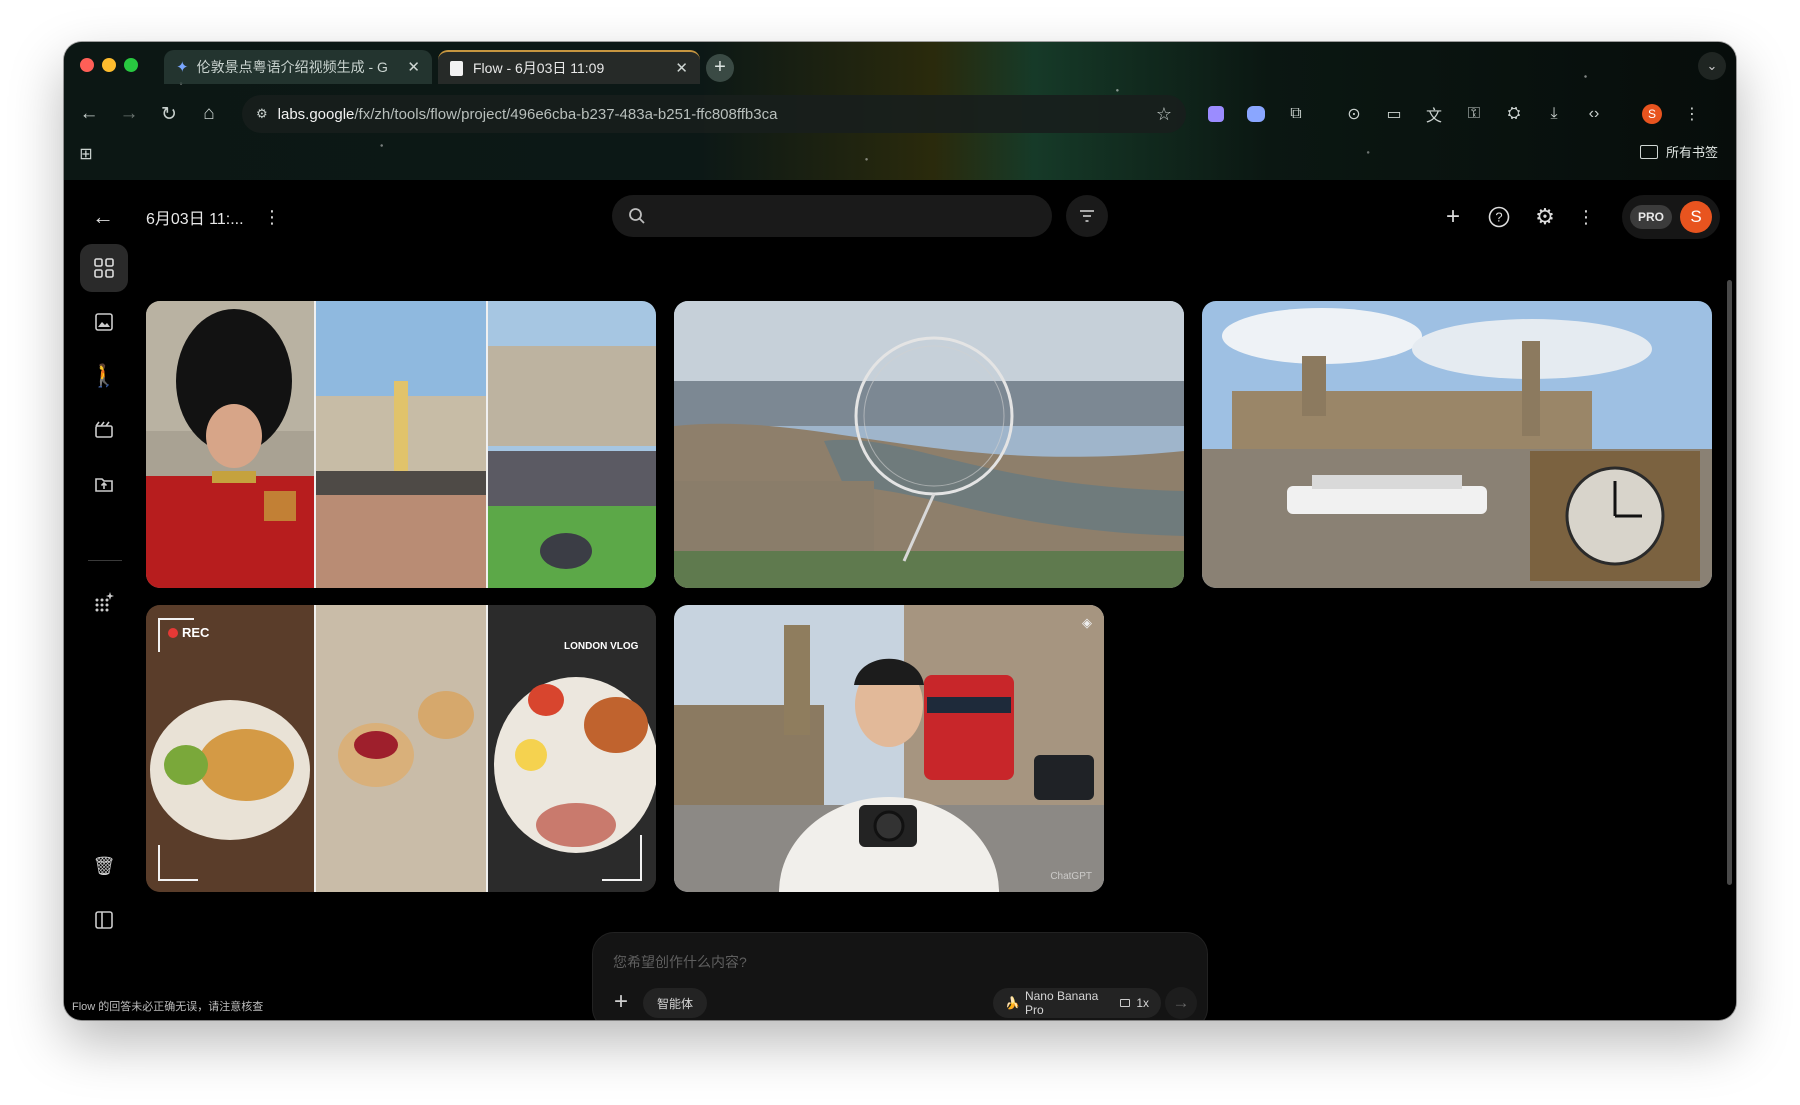 The width and height of the screenshot is (1800, 1105). What do you see at coordinates (832, 216) in the screenshot?
I see `search-input` at bounding box center [832, 216].